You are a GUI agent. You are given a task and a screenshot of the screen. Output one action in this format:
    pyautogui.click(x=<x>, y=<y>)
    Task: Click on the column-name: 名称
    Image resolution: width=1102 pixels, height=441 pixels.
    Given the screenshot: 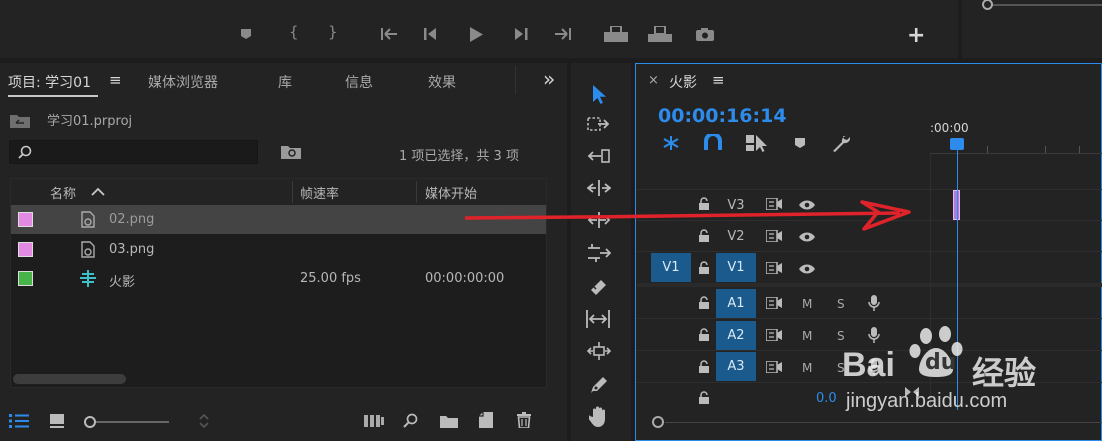 What is the action you would take?
    pyautogui.click(x=63, y=192)
    